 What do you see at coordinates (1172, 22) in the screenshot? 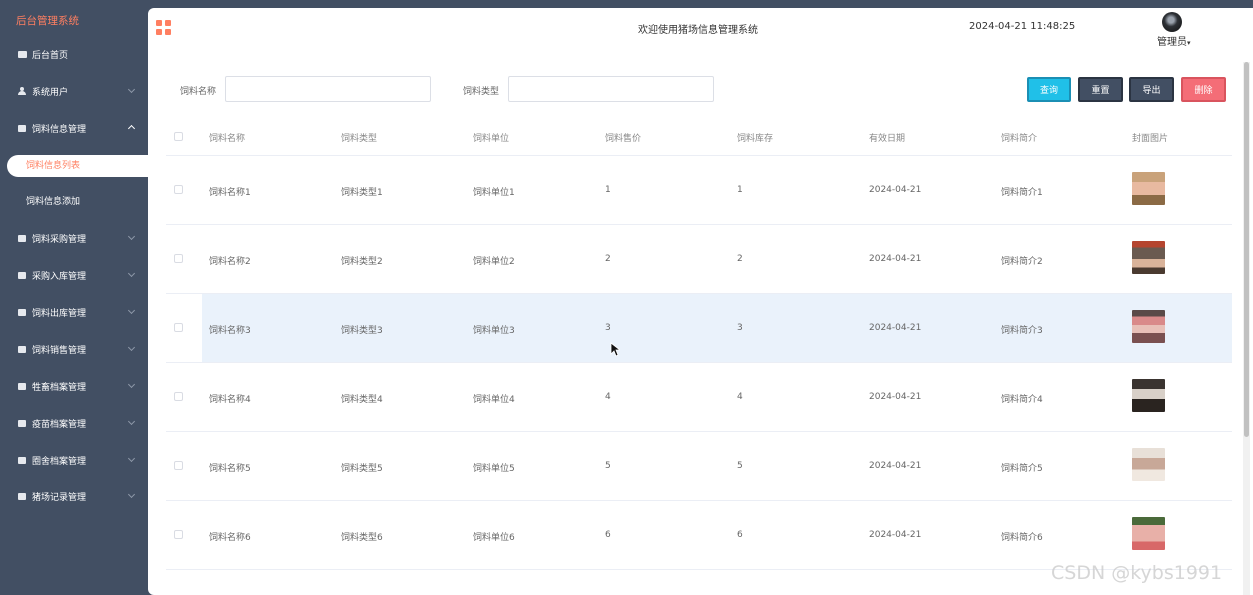
I see `avatar` at bounding box center [1172, 22].